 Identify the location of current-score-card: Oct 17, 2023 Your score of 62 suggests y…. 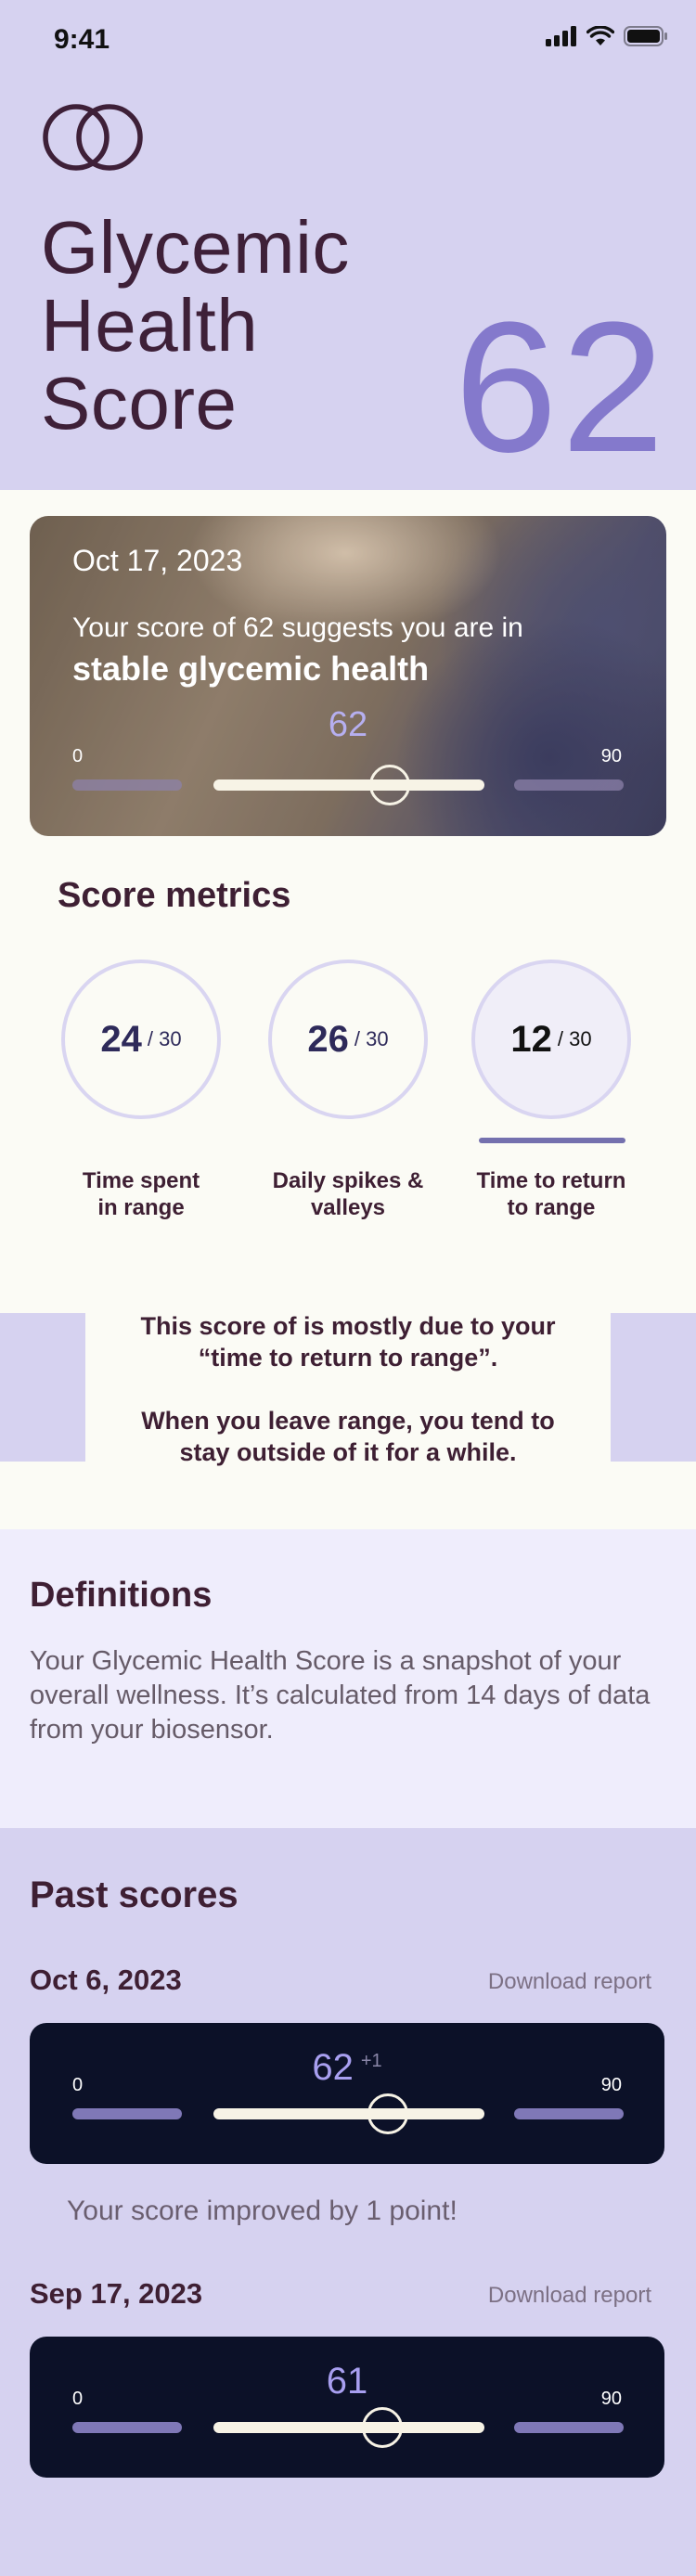
(348, 676).